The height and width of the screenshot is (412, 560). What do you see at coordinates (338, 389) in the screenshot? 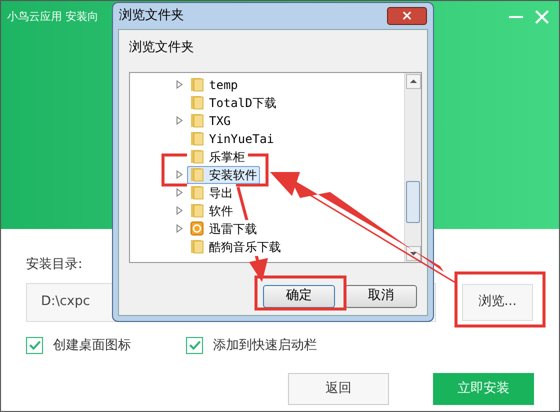
I see `back-button: 返回` at bounding box center [338, 389].